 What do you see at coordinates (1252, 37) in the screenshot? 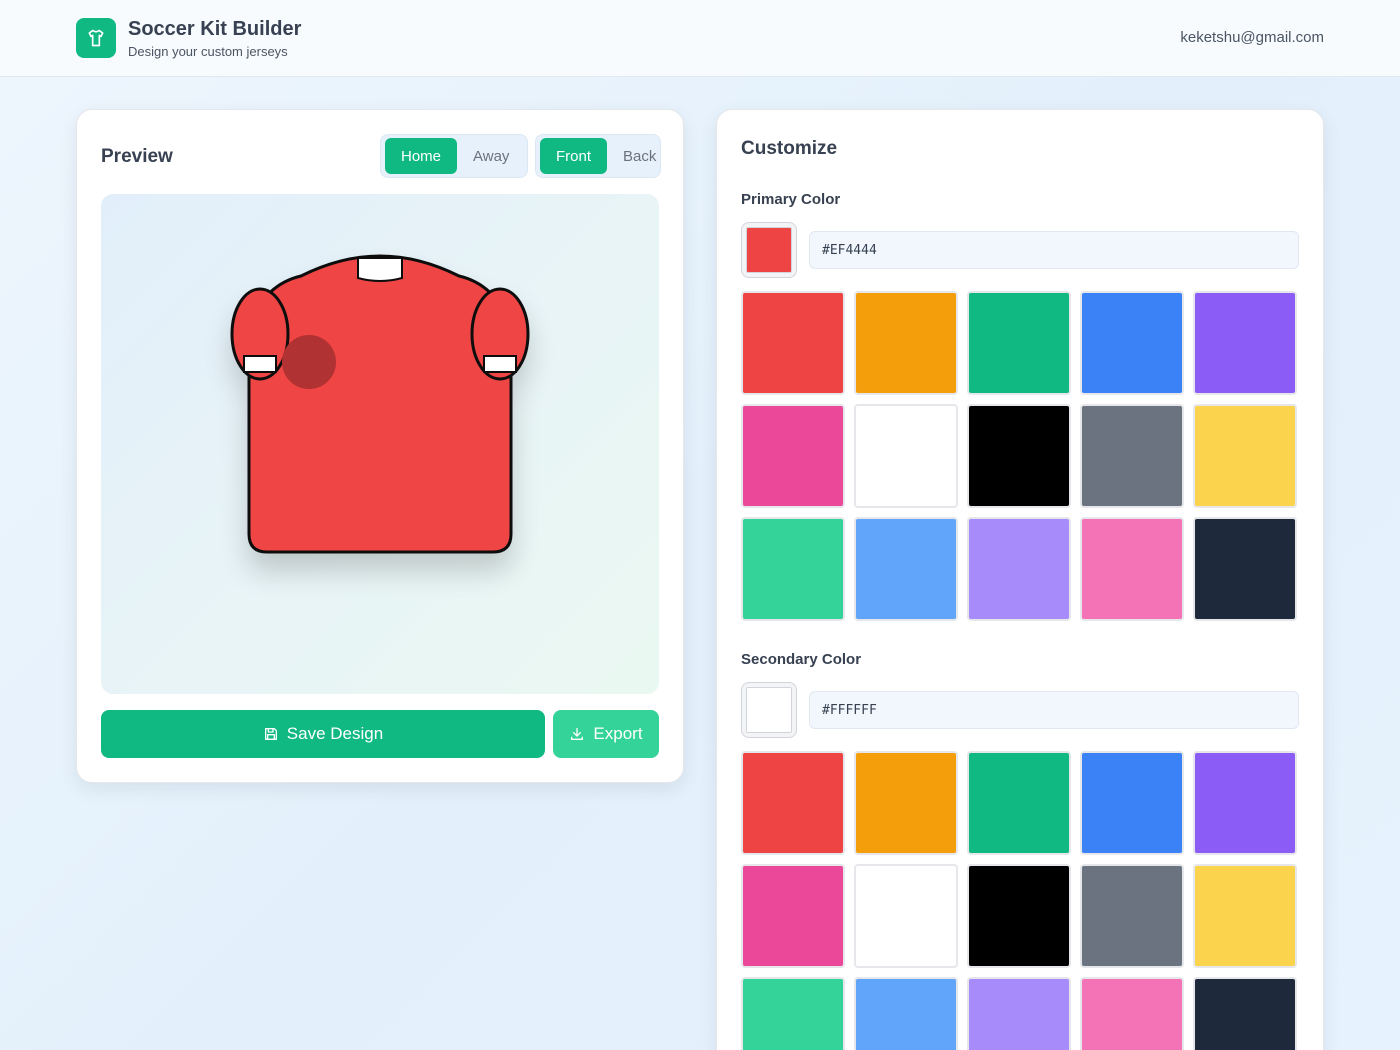
I see `user-email: keketshu@gmail.com` at bounding box center [1252, 37].